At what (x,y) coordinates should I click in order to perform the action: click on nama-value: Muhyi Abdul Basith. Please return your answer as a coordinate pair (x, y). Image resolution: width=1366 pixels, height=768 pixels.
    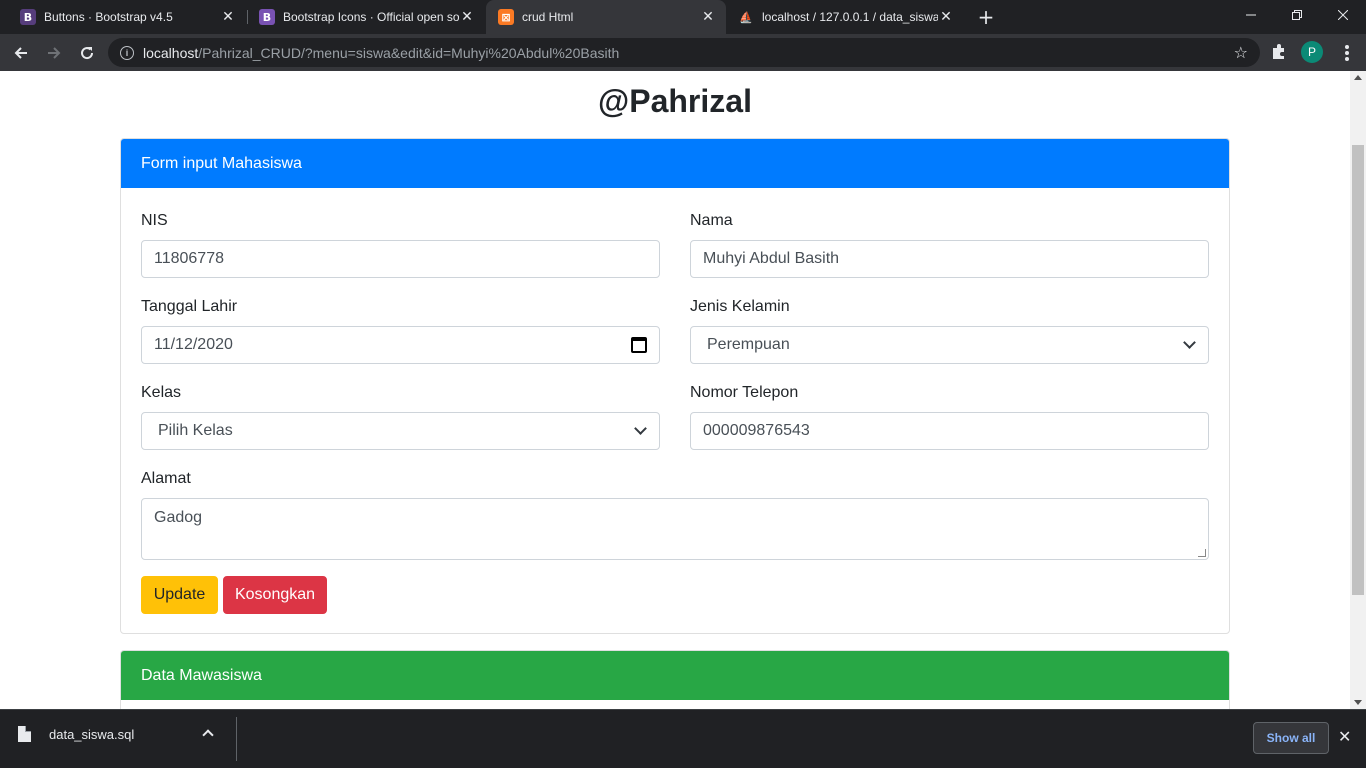
    Looking at the image, I should click on (771, 258).